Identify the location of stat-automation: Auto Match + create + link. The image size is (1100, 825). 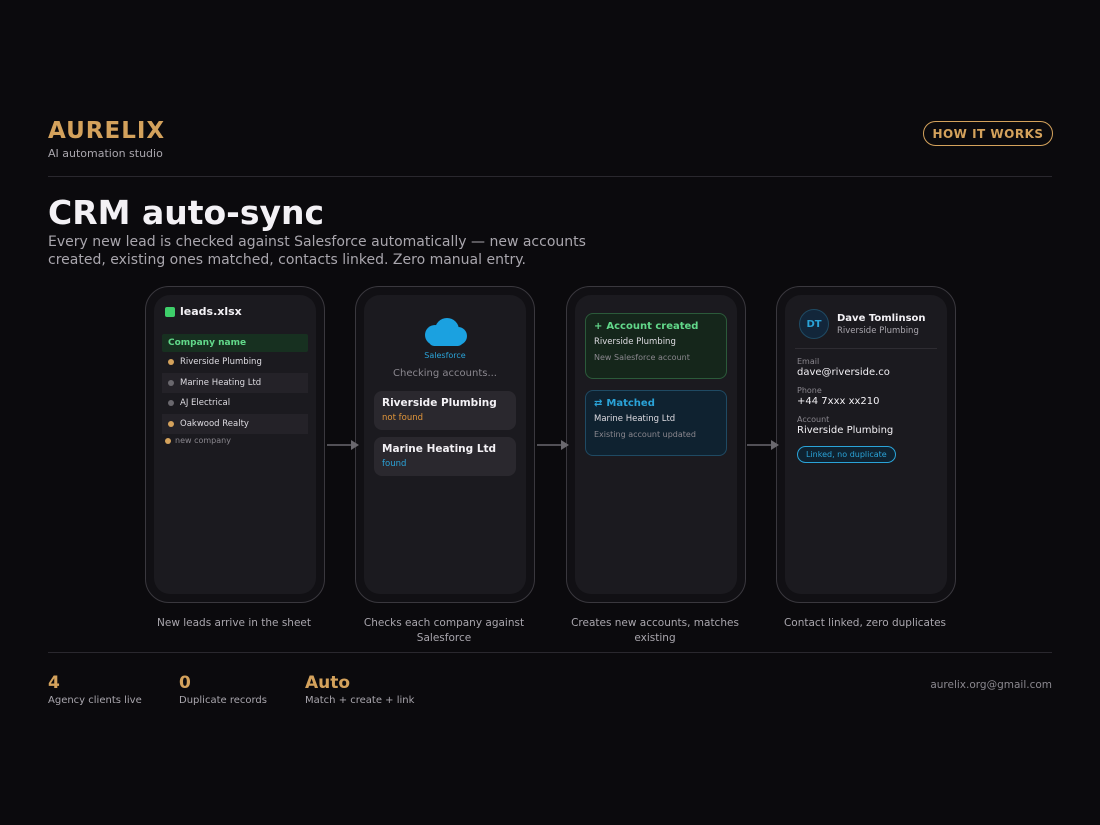
(359, 689).